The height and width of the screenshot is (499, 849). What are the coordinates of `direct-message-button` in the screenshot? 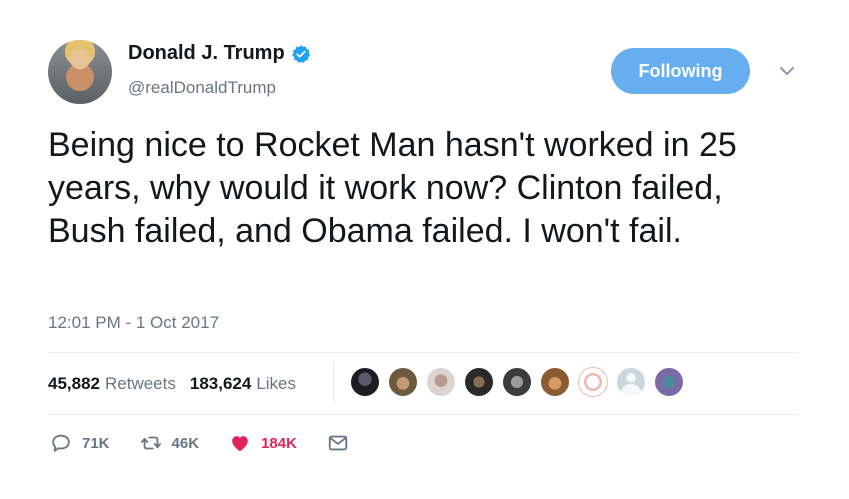 It's located at (338, 443).